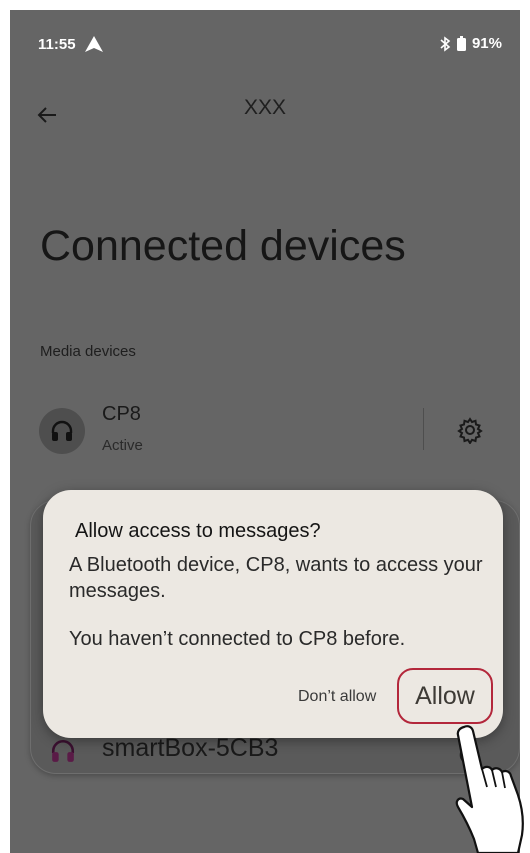  I want to click on section-header-media-devices: Media devices, so click(88, 351).